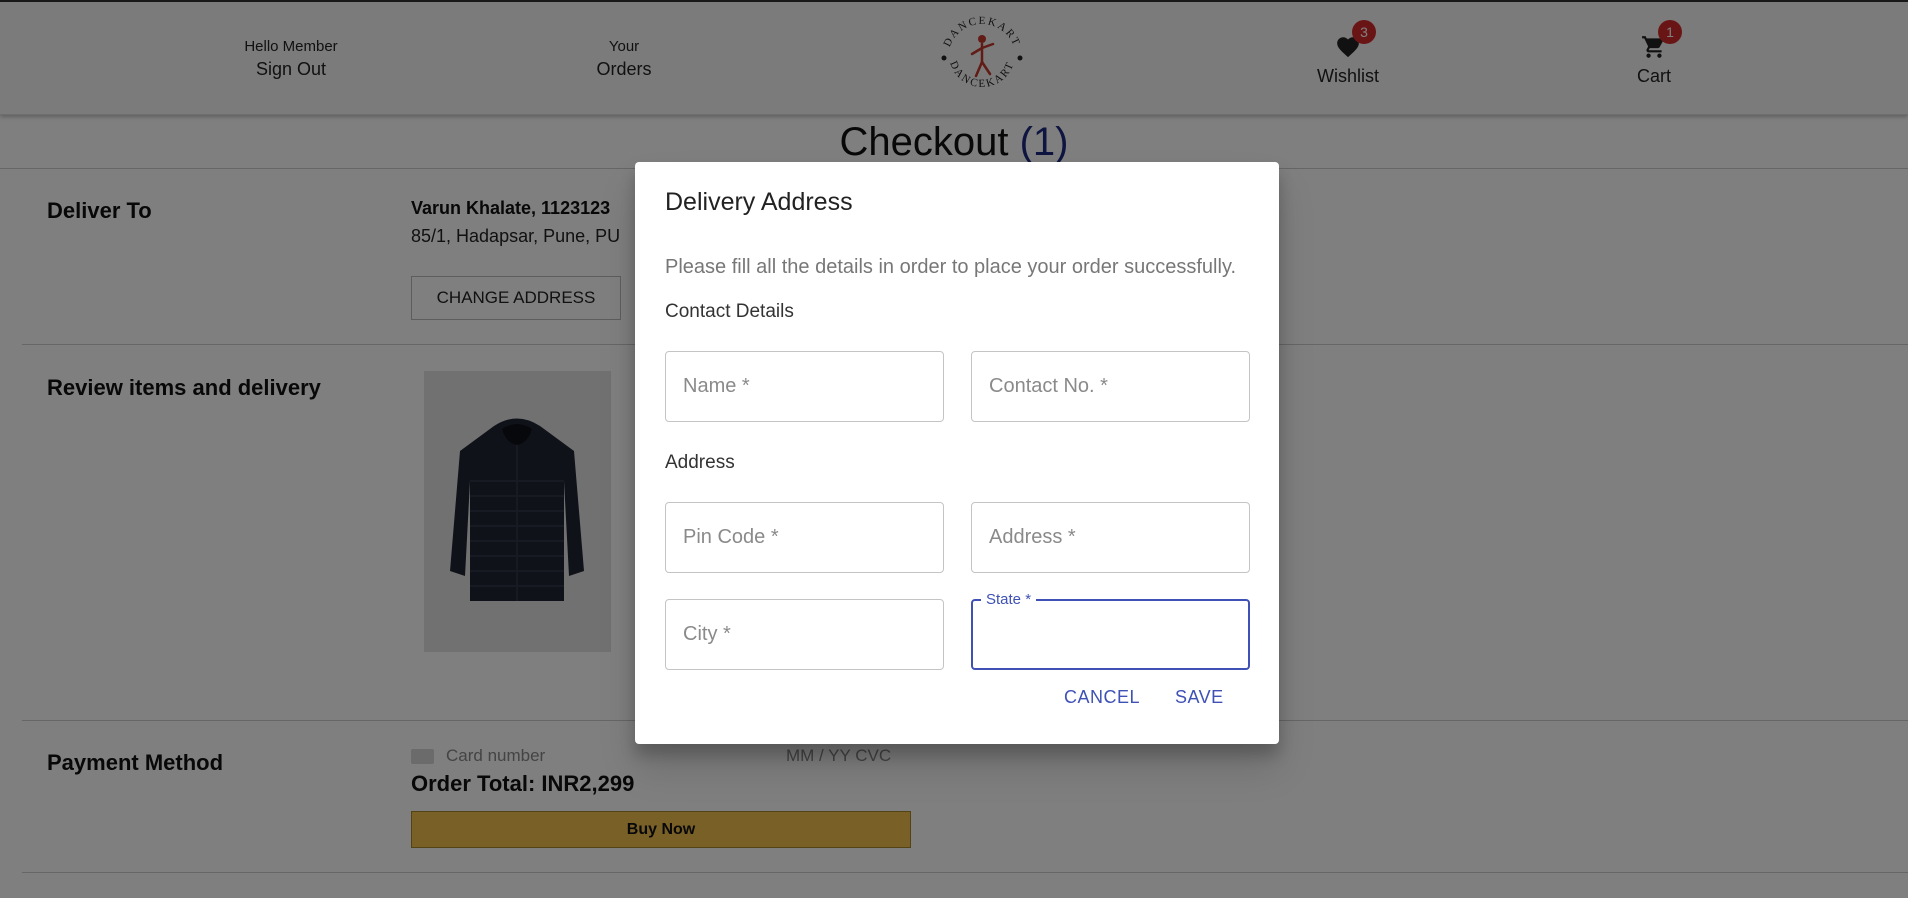  What do you see at coordinates (729, 311) in the screenshot?
I see `contact-details-heading: Contact Details` at bounding box center [729, 311].